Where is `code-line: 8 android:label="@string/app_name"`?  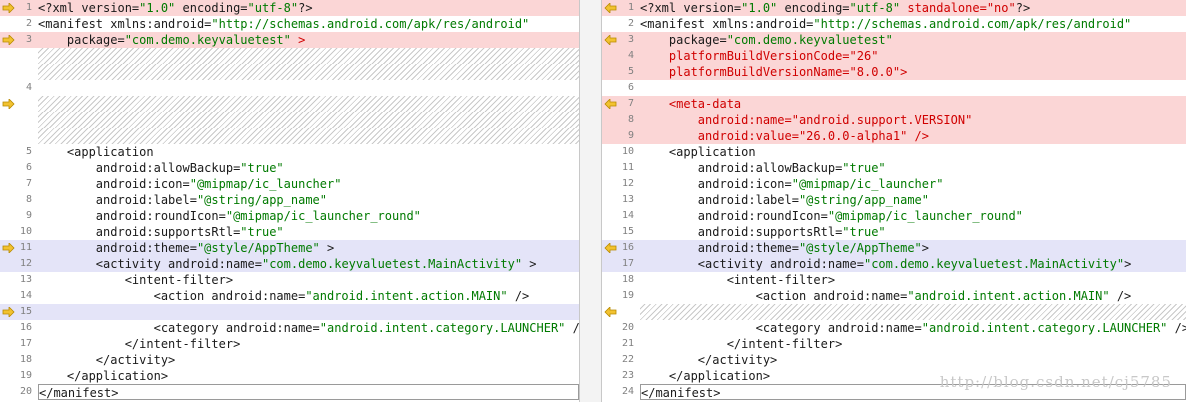 code-line: 8 android:label="@string/app_name" is located at coordinates (289, 200).